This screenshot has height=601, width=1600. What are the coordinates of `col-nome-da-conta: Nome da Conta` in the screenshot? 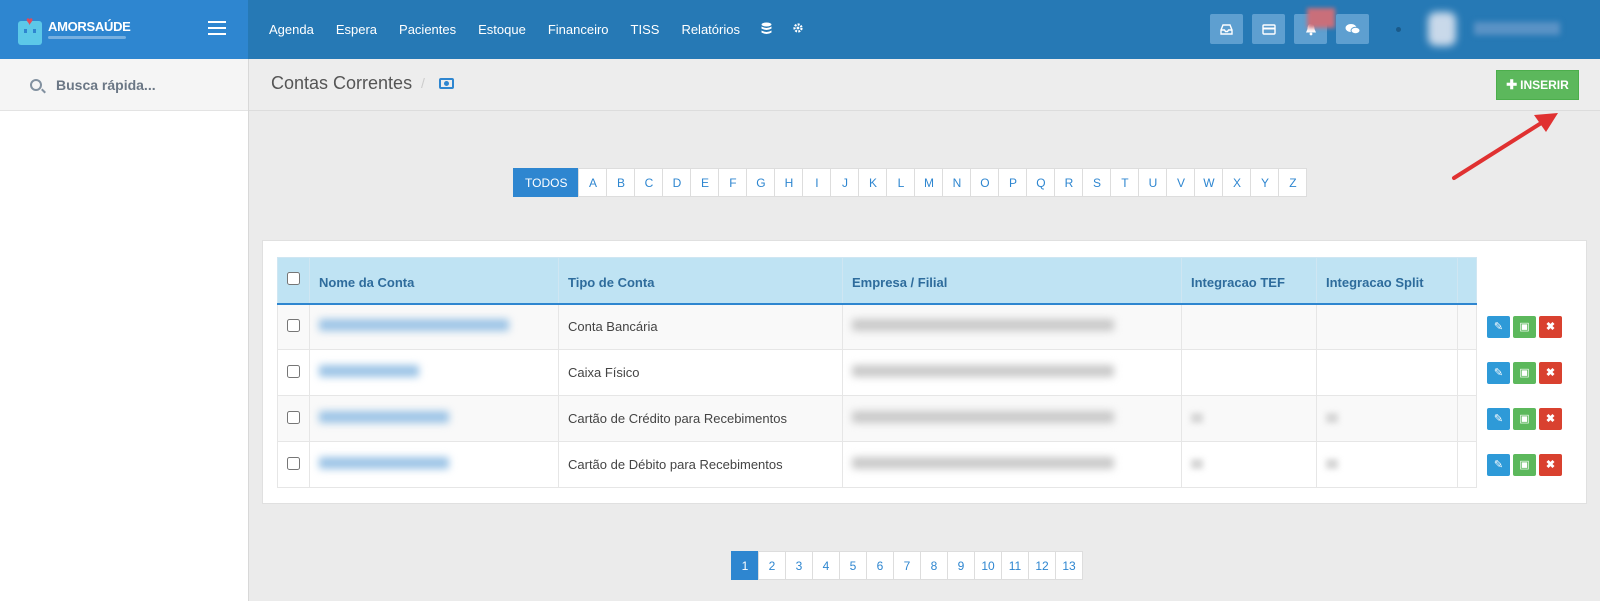 It's located at (434, 281).